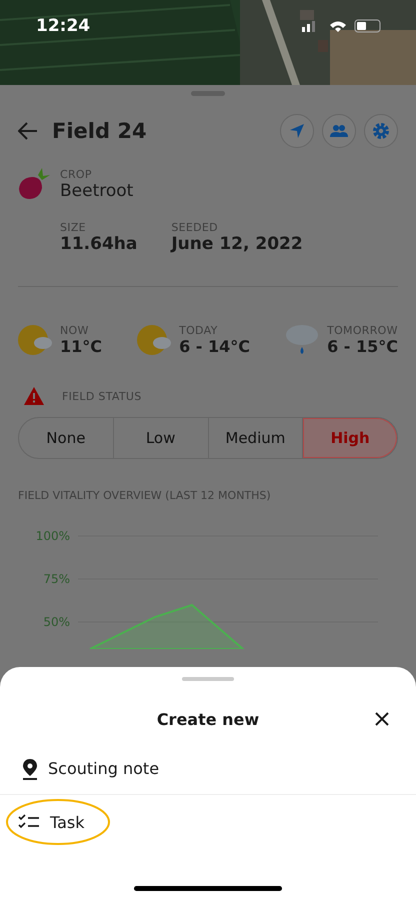  What do you see at coordinates (75, 330) in the screenshot?
I see `forecast-label: NOW` at bounding box center [75, 330].